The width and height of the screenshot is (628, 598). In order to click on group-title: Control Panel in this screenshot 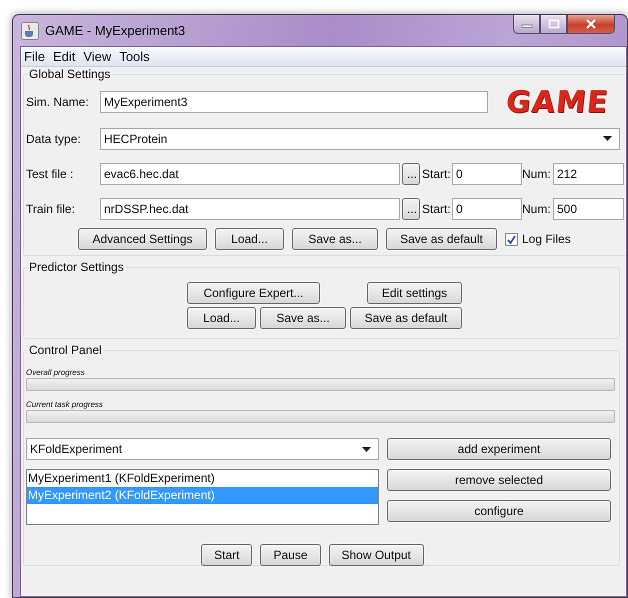, I will do `click(65, 350)`.